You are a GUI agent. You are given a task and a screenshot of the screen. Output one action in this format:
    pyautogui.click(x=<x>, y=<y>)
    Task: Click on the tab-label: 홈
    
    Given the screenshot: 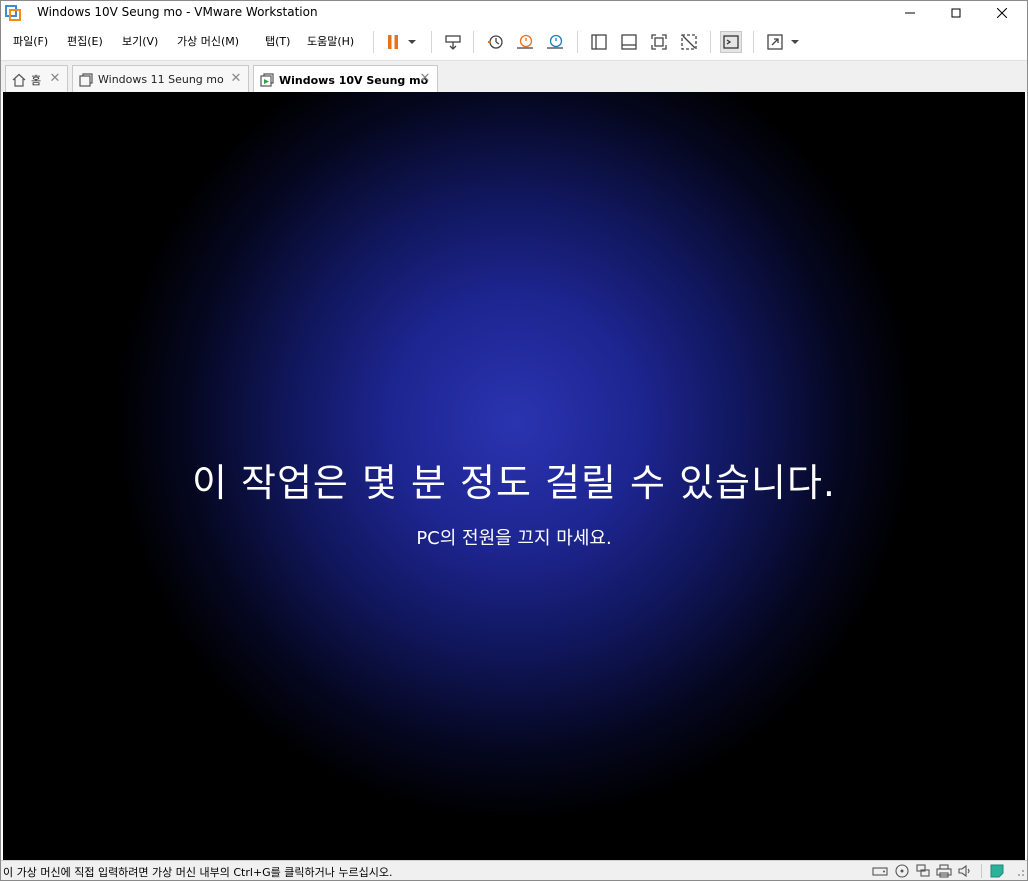 What is the action you would take?
    pyautogui.click(x=36, y=80)
    